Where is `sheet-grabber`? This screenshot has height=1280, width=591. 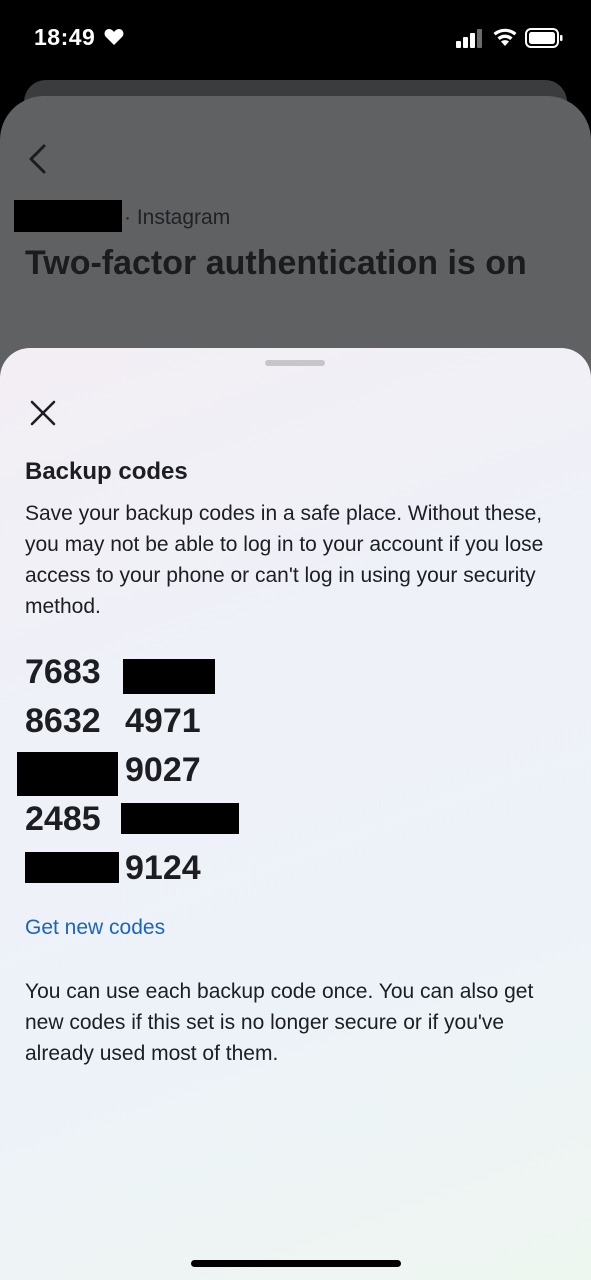
sheet-grabber is located at coordinates (295, 363).